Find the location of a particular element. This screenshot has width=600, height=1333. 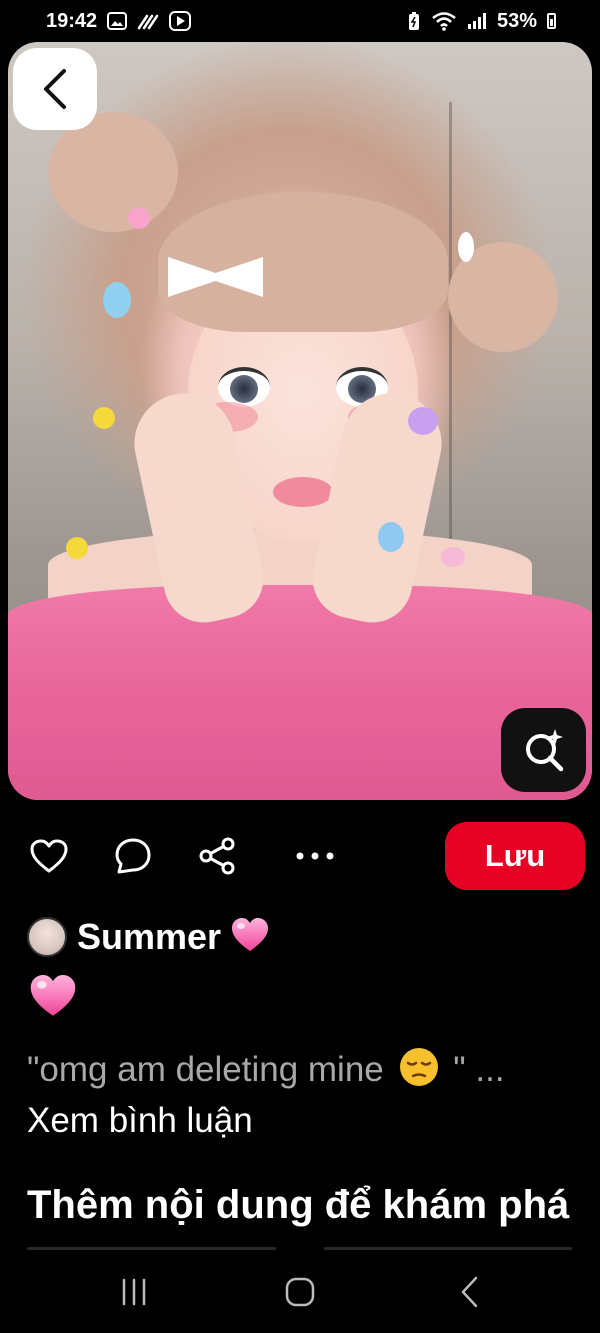

share-button is located at coordinates (217, 856).